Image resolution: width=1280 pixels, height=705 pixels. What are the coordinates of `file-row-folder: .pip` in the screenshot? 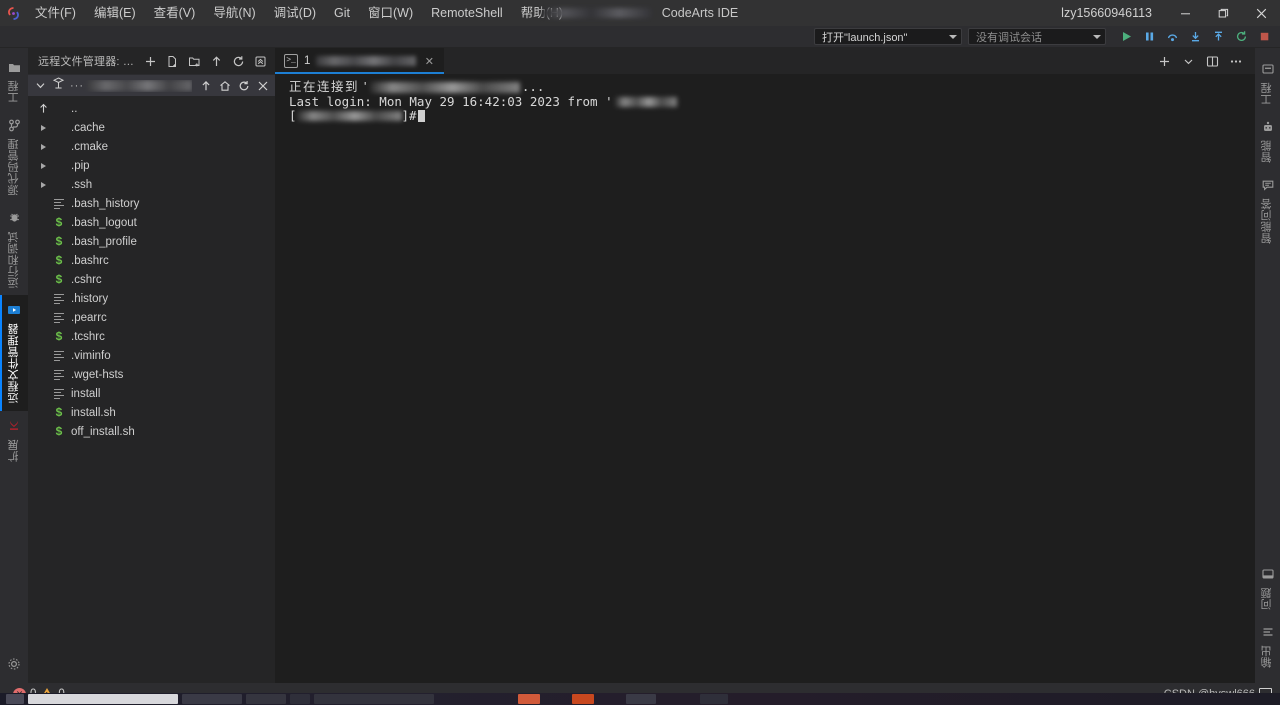 It's located at (151, 165).